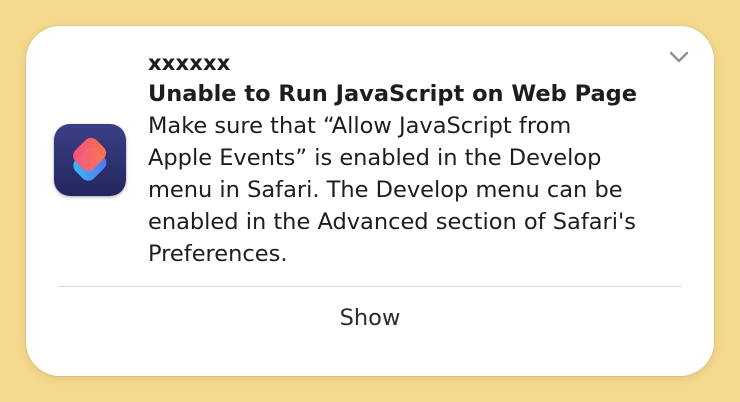 This screenshot has width=740, height=402. Describe the element at coordinates (679, 57) in the screenshot. I see `chevron-down-icon` at that location.